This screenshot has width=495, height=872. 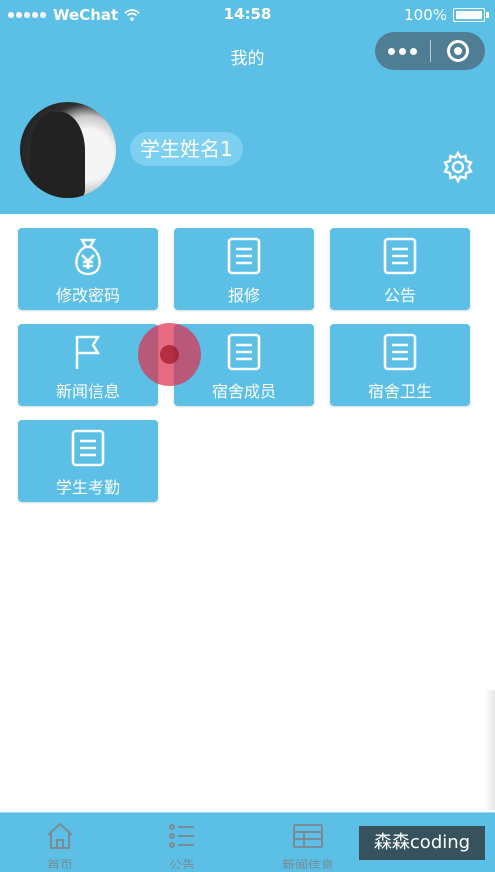 I want to click on close-mini-program-button, so click(x=457, y=51).